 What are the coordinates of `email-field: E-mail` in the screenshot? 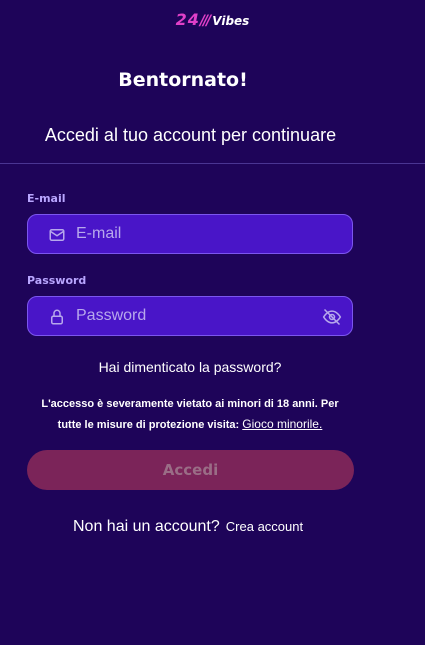 It's located at (190, 234).